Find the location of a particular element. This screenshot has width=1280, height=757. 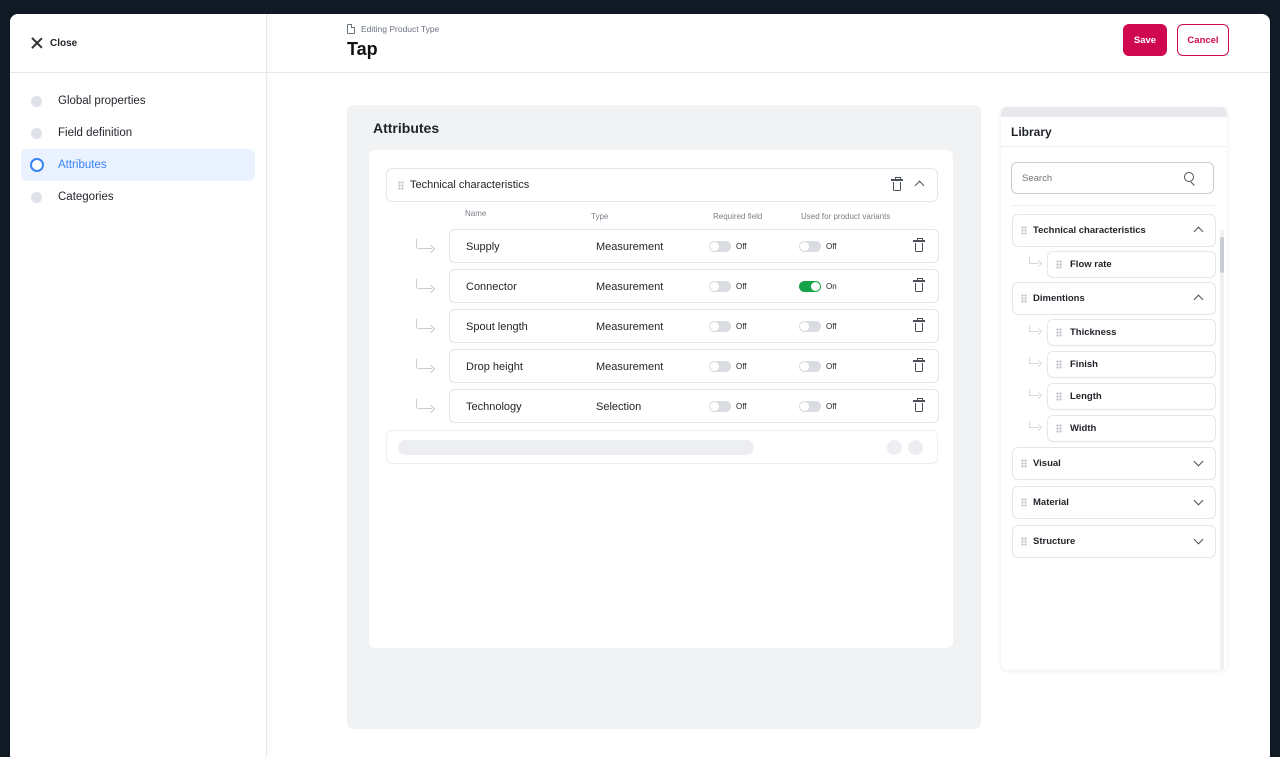

sidebar-item-attributes: Attributes is located at coordinates (138, 165).